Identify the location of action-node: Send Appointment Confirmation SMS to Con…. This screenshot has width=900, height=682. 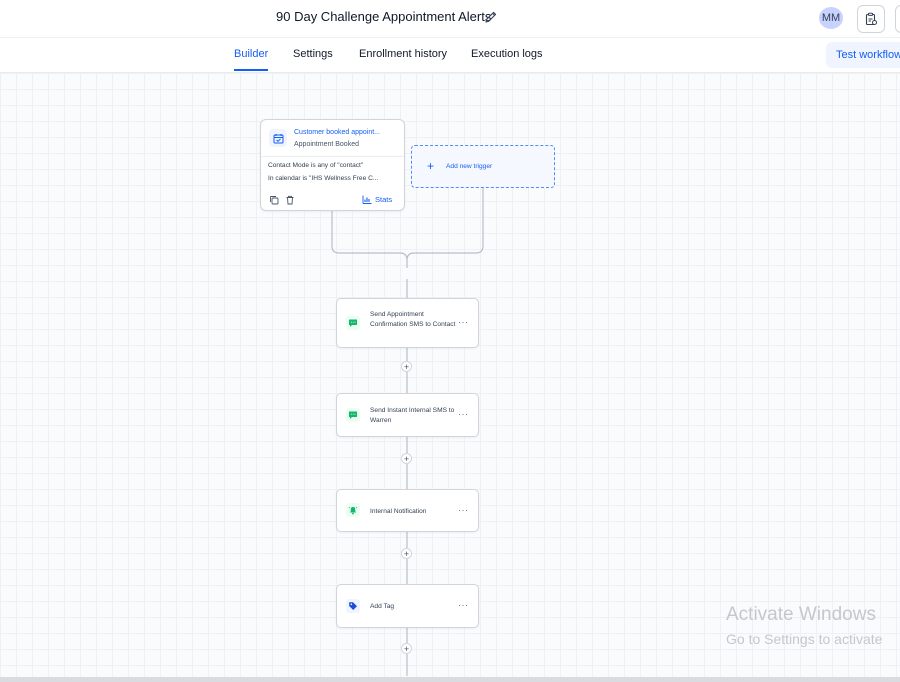
(407, 323).